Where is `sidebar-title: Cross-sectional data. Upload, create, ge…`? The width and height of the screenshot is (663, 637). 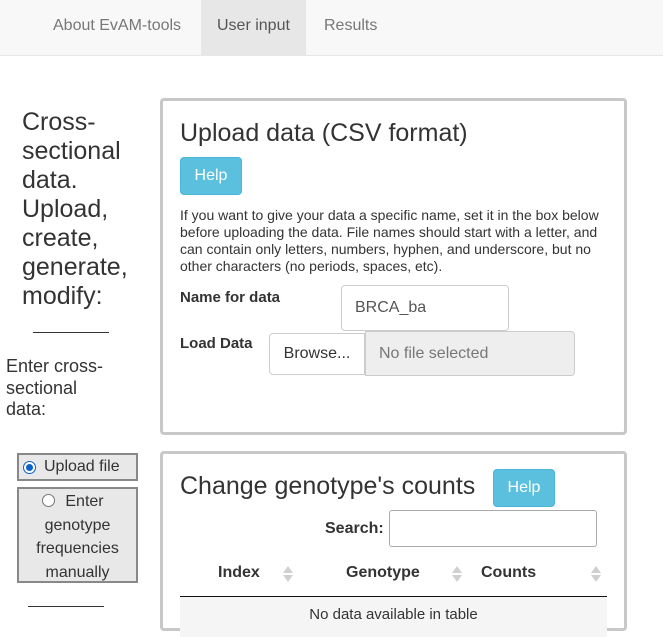
sidebar-title: Cross-sectional data. Upload, create, ge… is located at coordinates (75, 209).